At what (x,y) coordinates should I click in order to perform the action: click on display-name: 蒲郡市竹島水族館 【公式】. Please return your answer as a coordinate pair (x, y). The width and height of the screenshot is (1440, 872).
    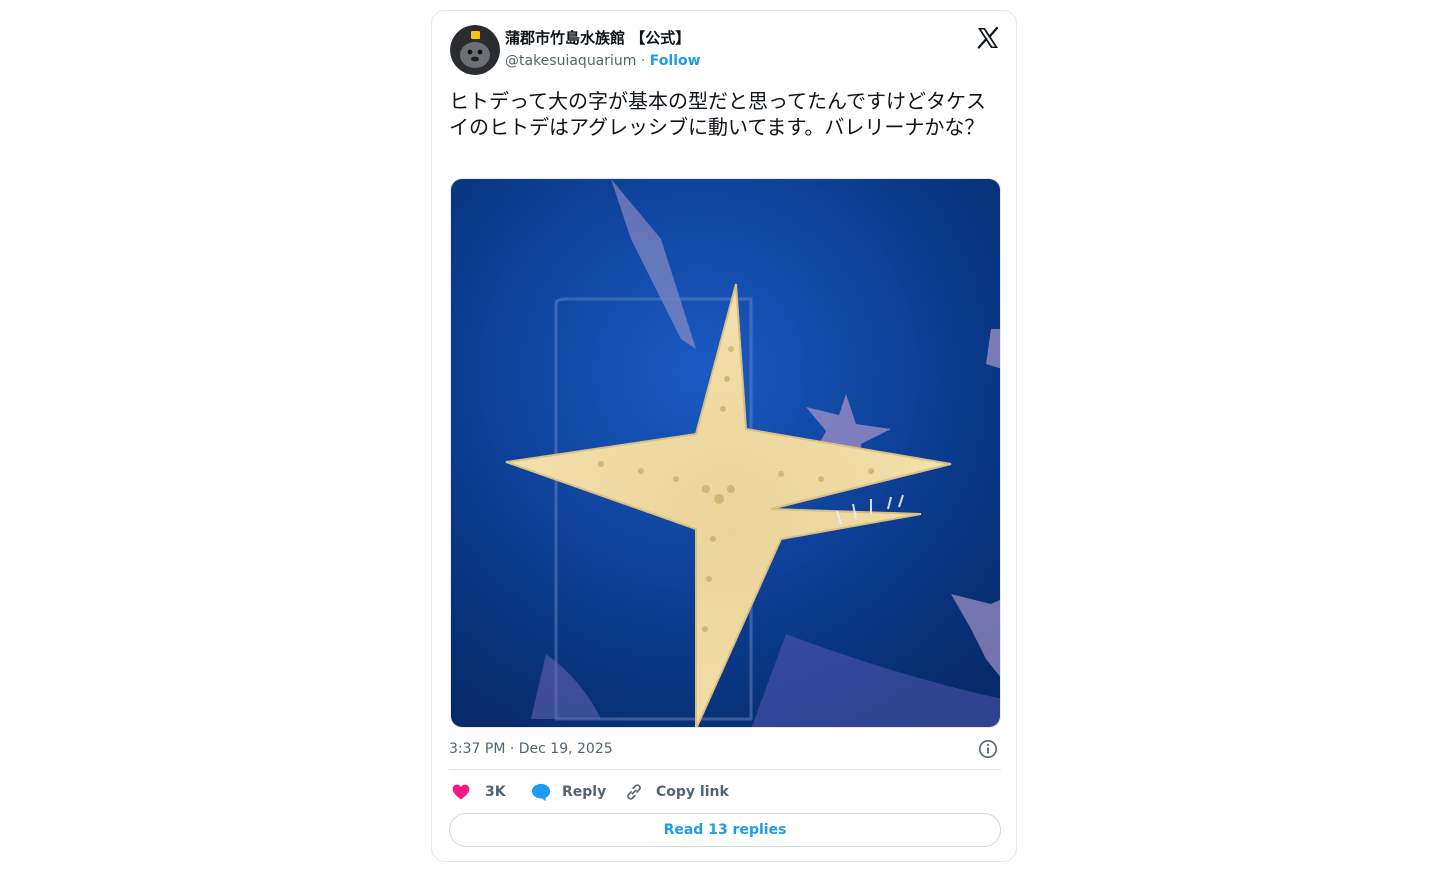
    Looking at the image, I should click on (597, 37).